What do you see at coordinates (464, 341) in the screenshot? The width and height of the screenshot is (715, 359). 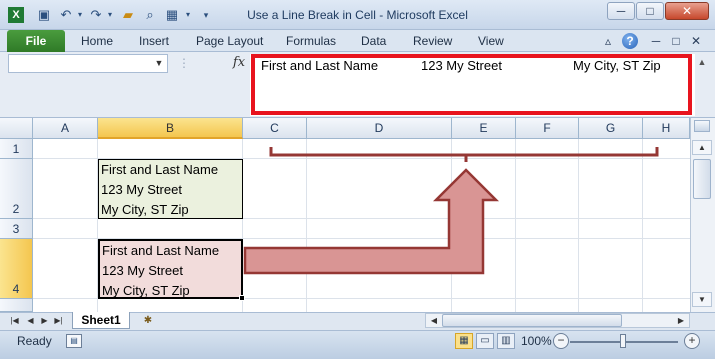 I see `normal-view-icon: ▦` at bounding box center [464, 341].